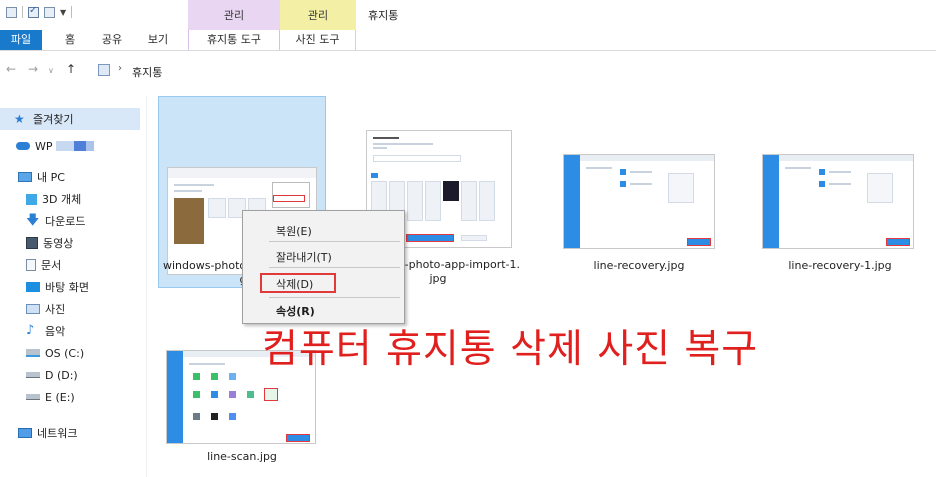  I want to click on sidebar-item-wp: WP, so click(78, 146).